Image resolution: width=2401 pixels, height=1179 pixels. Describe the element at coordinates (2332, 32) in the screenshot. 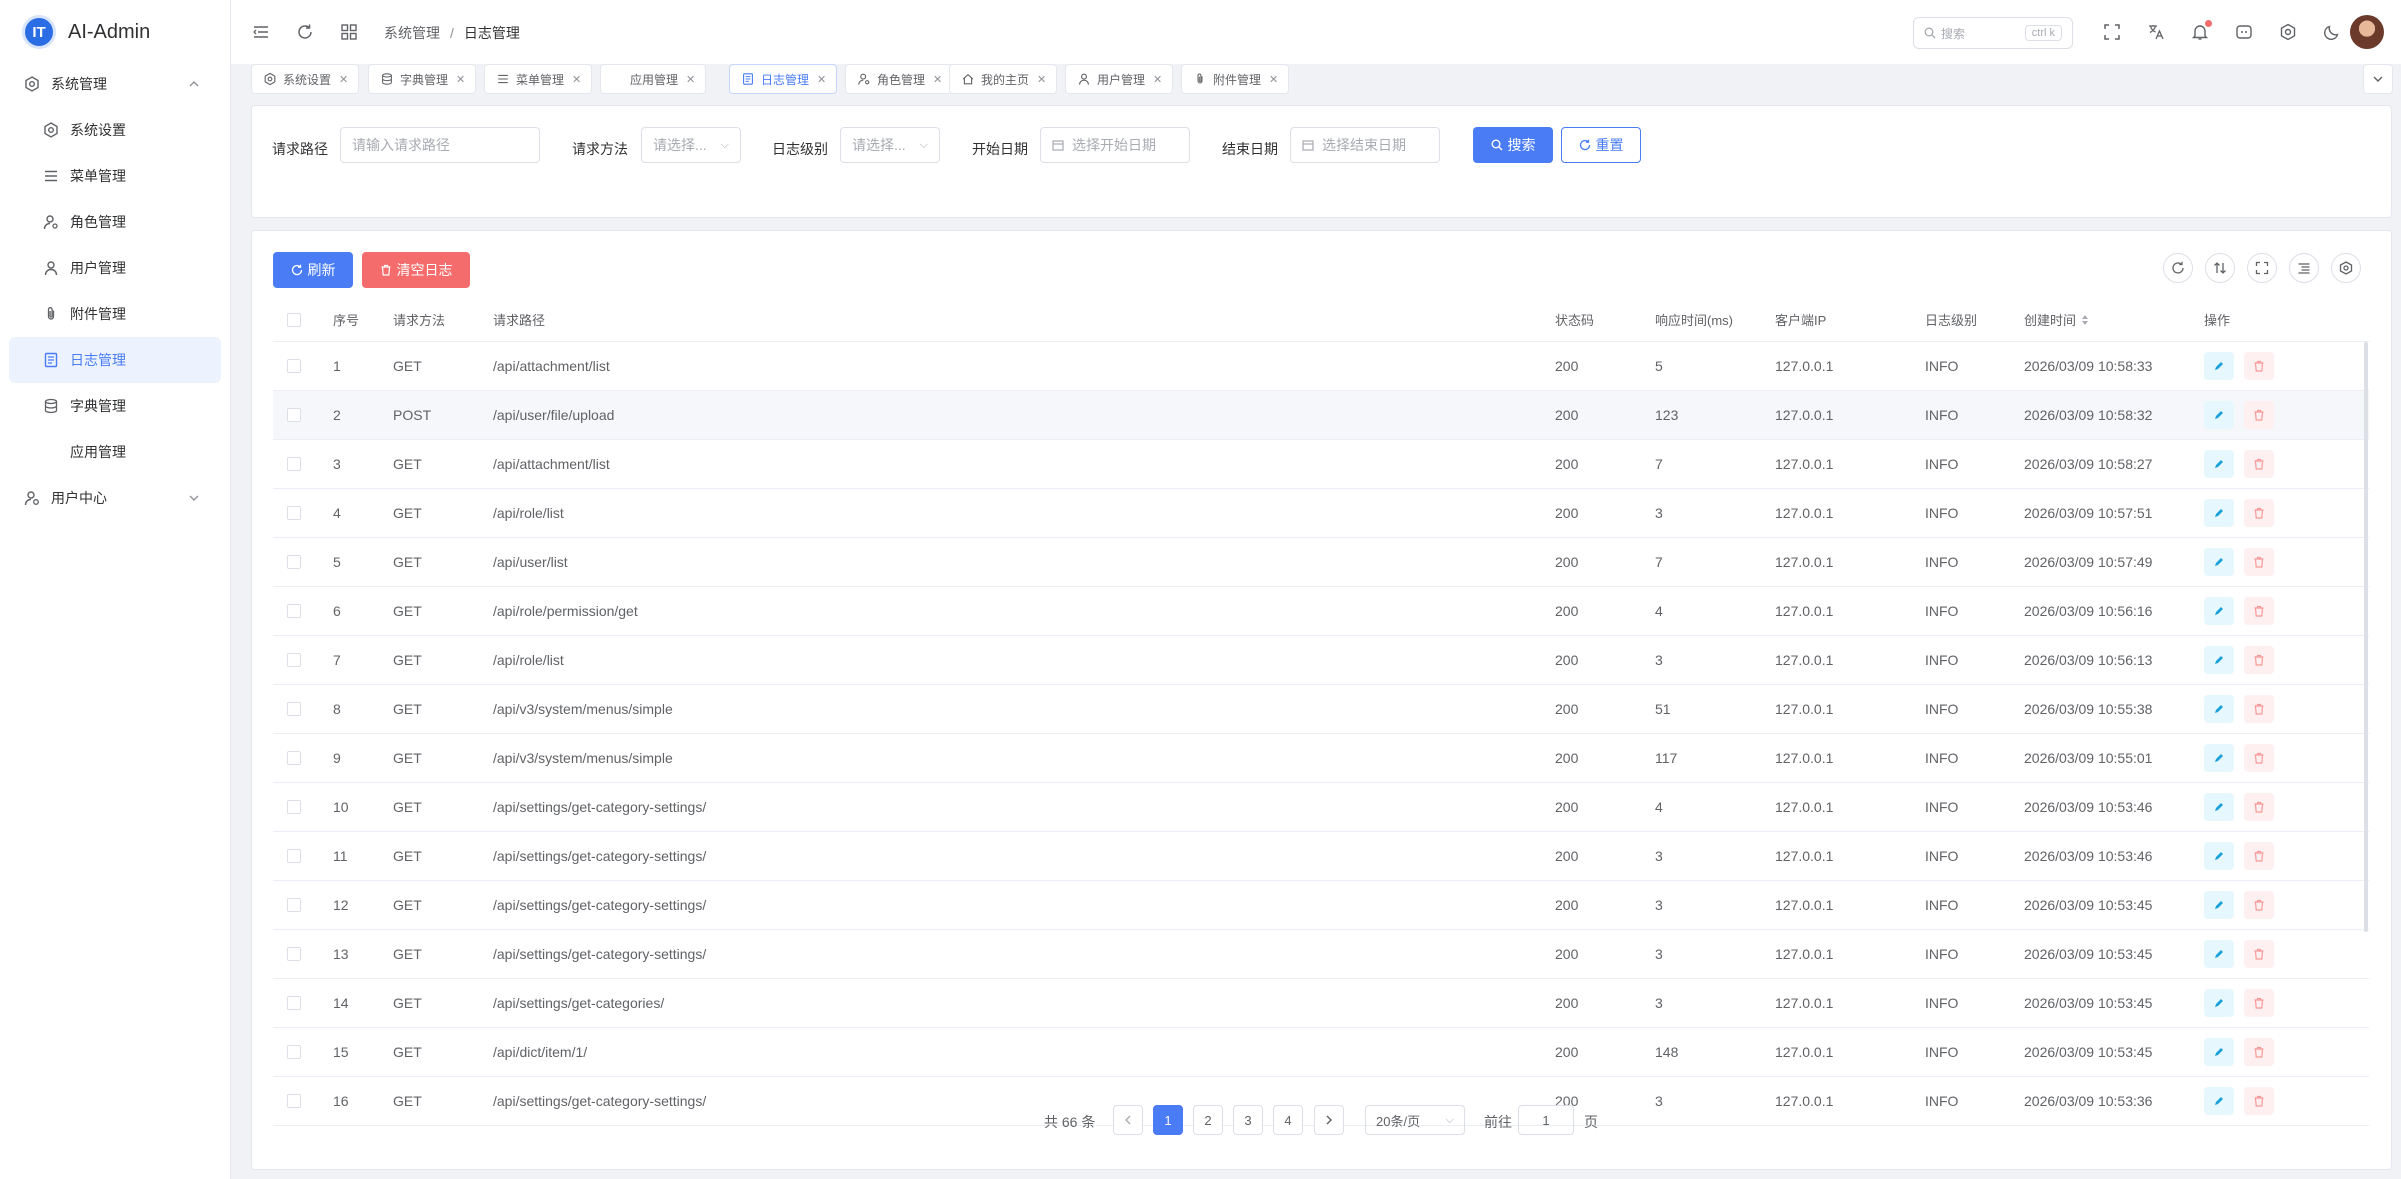

I see `moon-icon` at that location.